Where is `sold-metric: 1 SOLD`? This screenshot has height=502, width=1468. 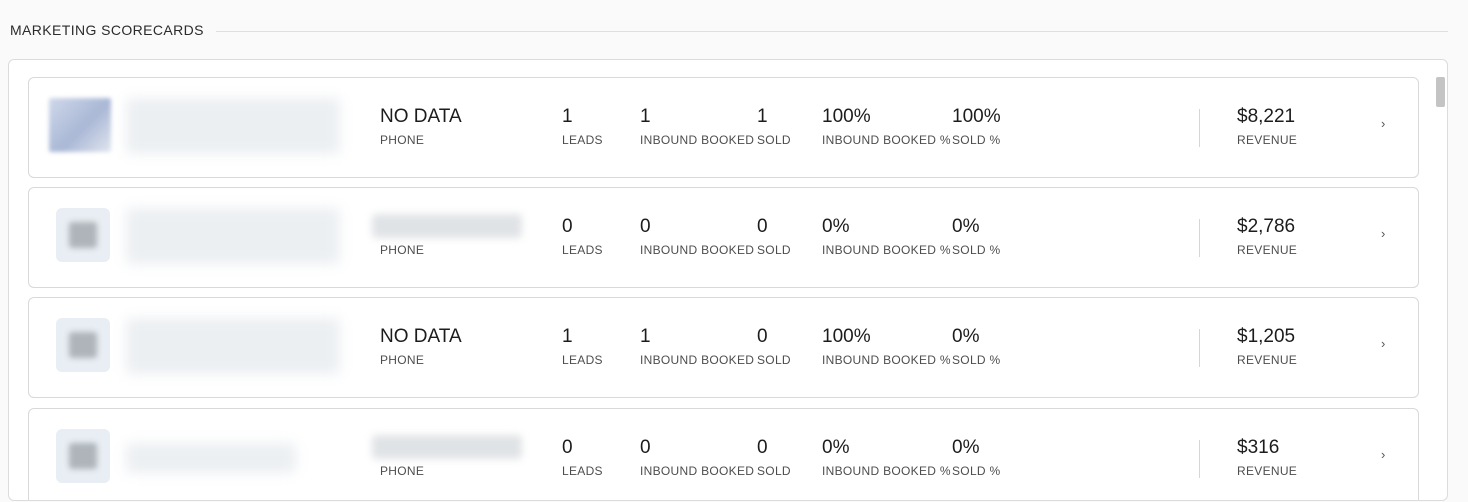
sold-metric: 1 SOLD is located at coordinates (774, 126).